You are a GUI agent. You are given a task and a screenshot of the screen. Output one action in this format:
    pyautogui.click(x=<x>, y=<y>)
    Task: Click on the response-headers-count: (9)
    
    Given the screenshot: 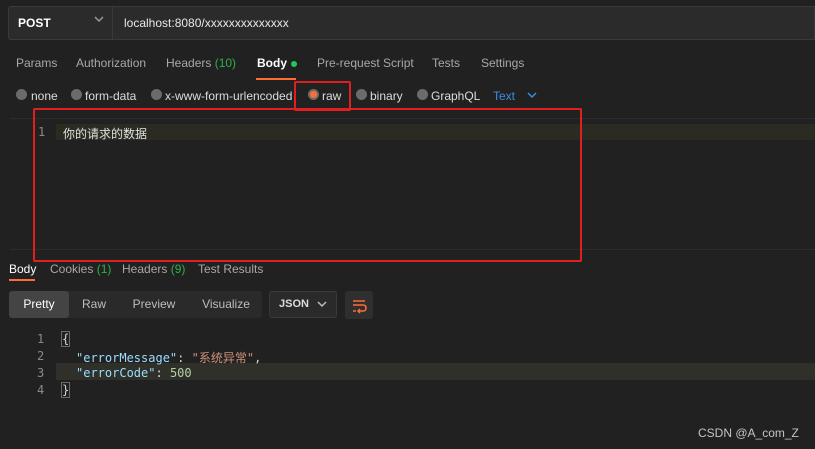 What is the action you would take?
    pyautogui.click(x=178, y=269)
    